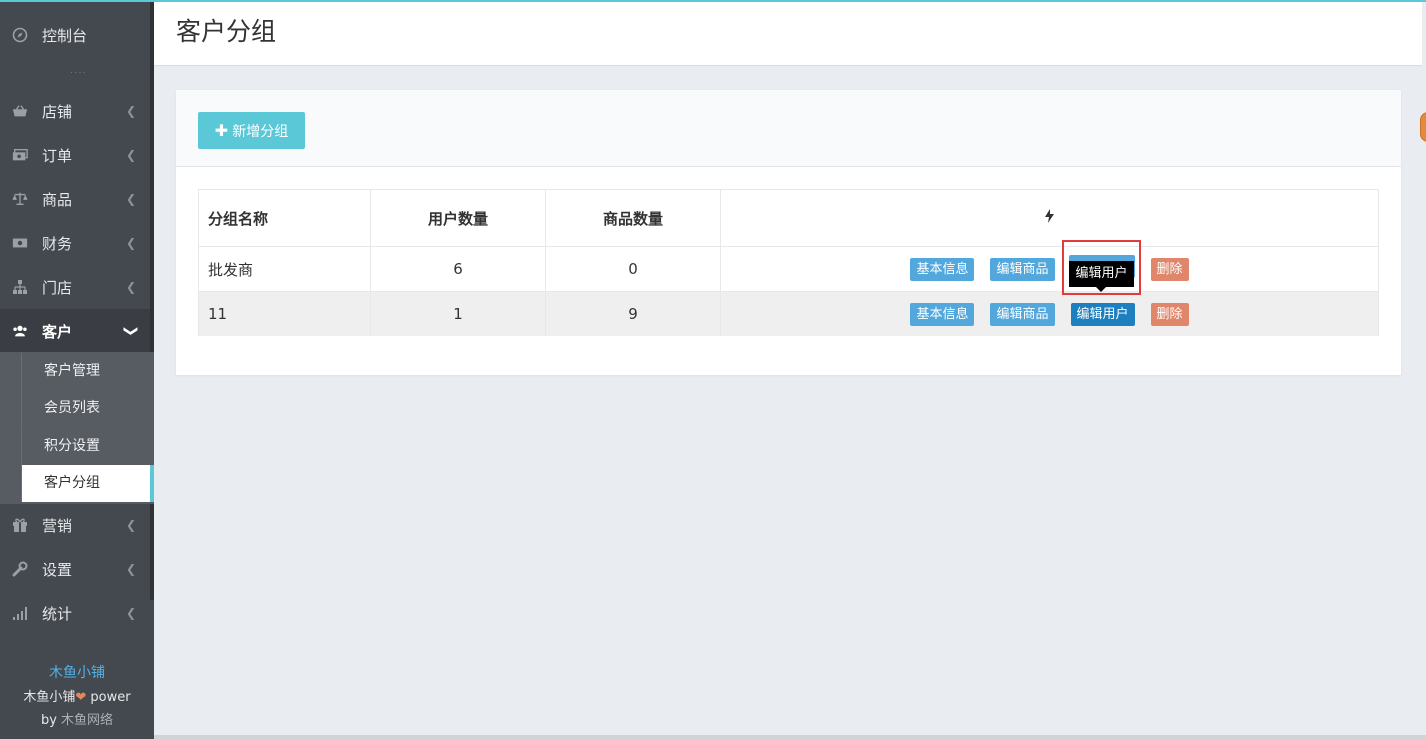 This screenshot has width=1426, height=739. I want to click on page-title: 客户分组, so click(226, 31).